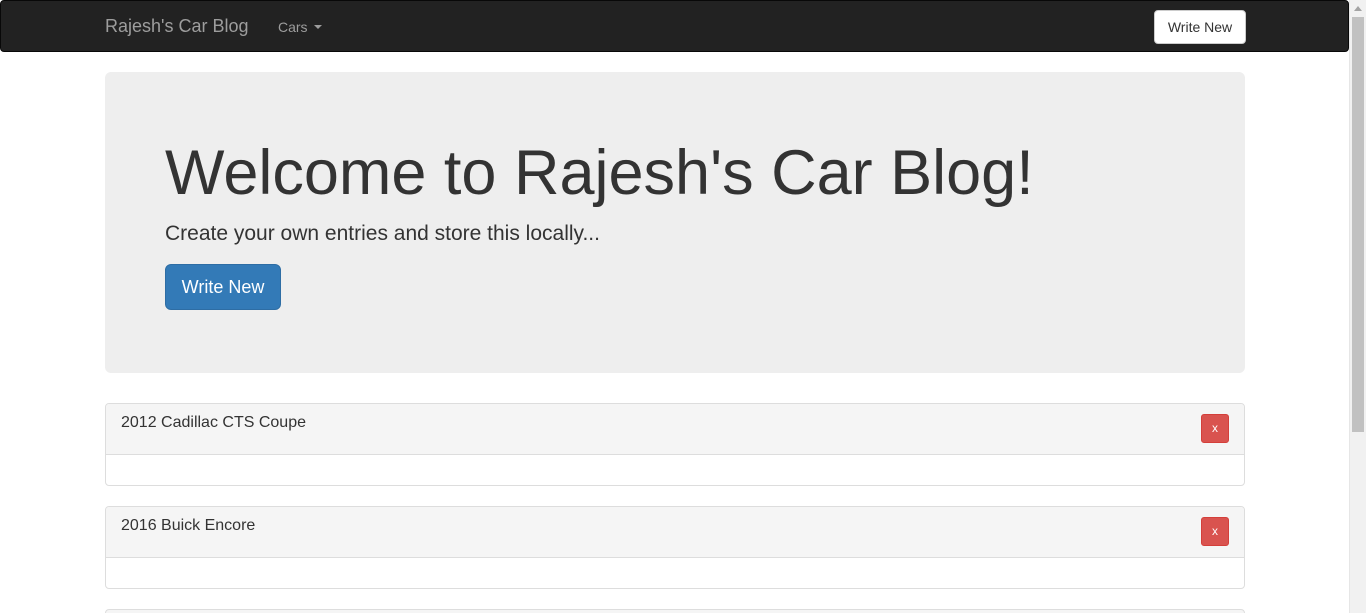 This screenshot has width=1366, height=613. What do you see at coordinates (317, 27) in the screenshot?
I see `caret-down-icon` at bounding box center [317, 27].